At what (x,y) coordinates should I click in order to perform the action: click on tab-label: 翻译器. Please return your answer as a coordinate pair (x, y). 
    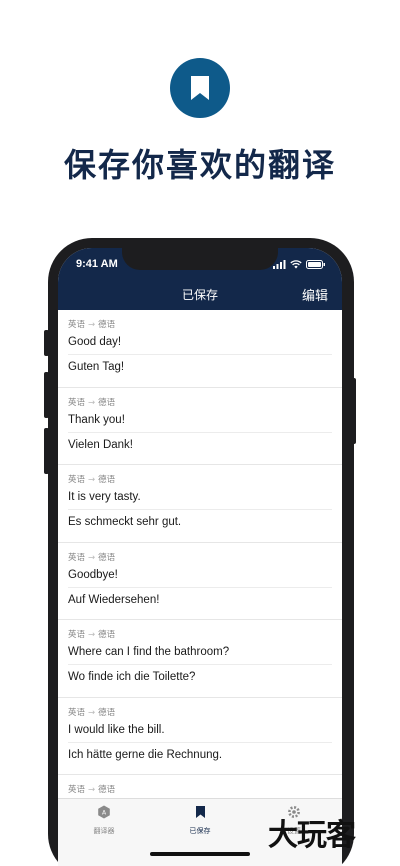
    Looking at the image, I should click on (104, 831).